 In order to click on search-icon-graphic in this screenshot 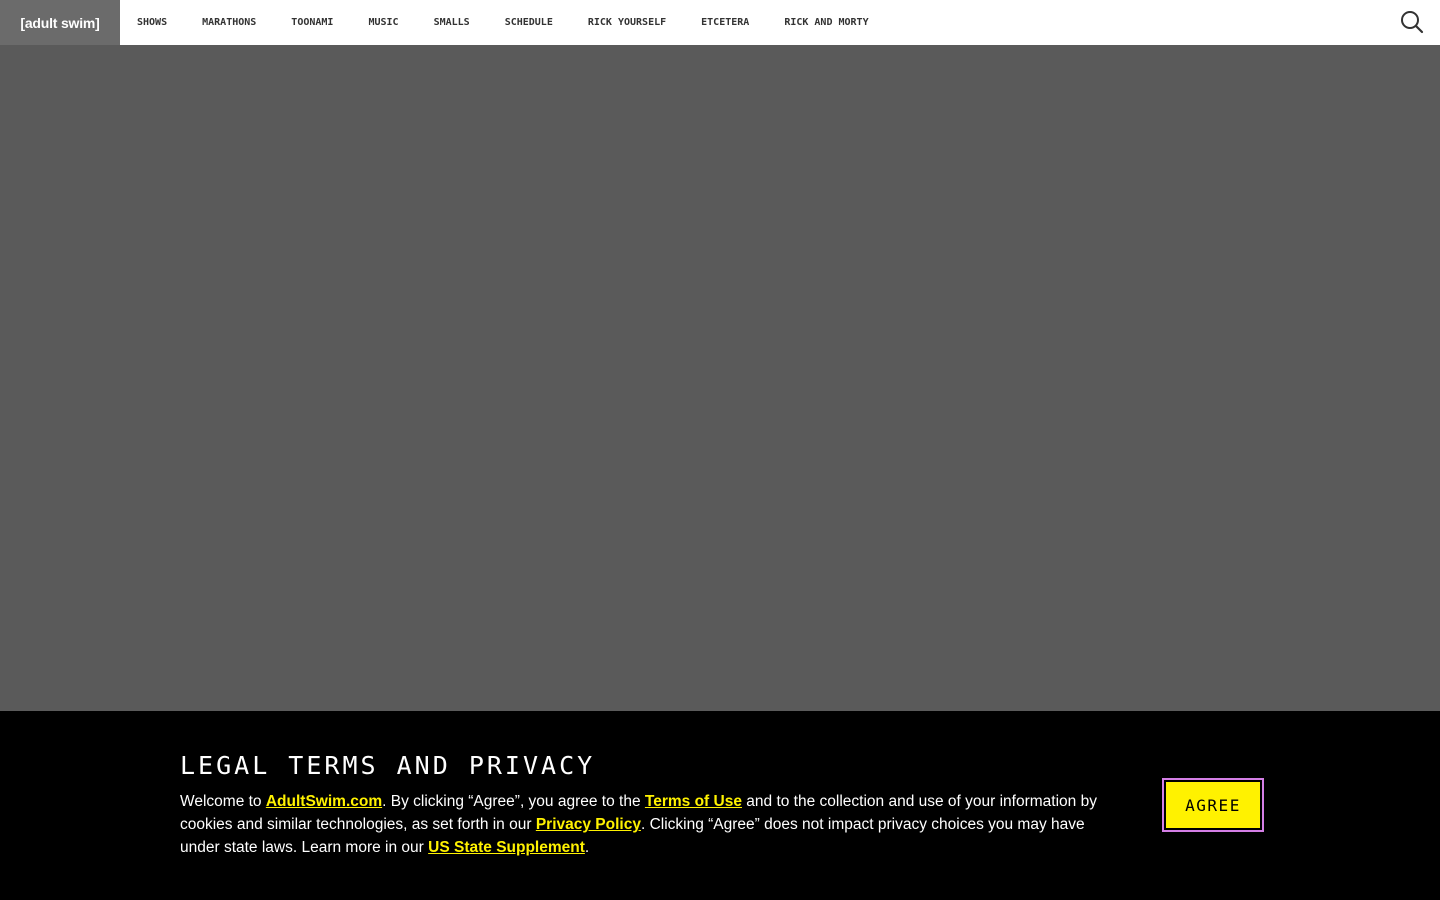, I will do `click(1412, 22)`.